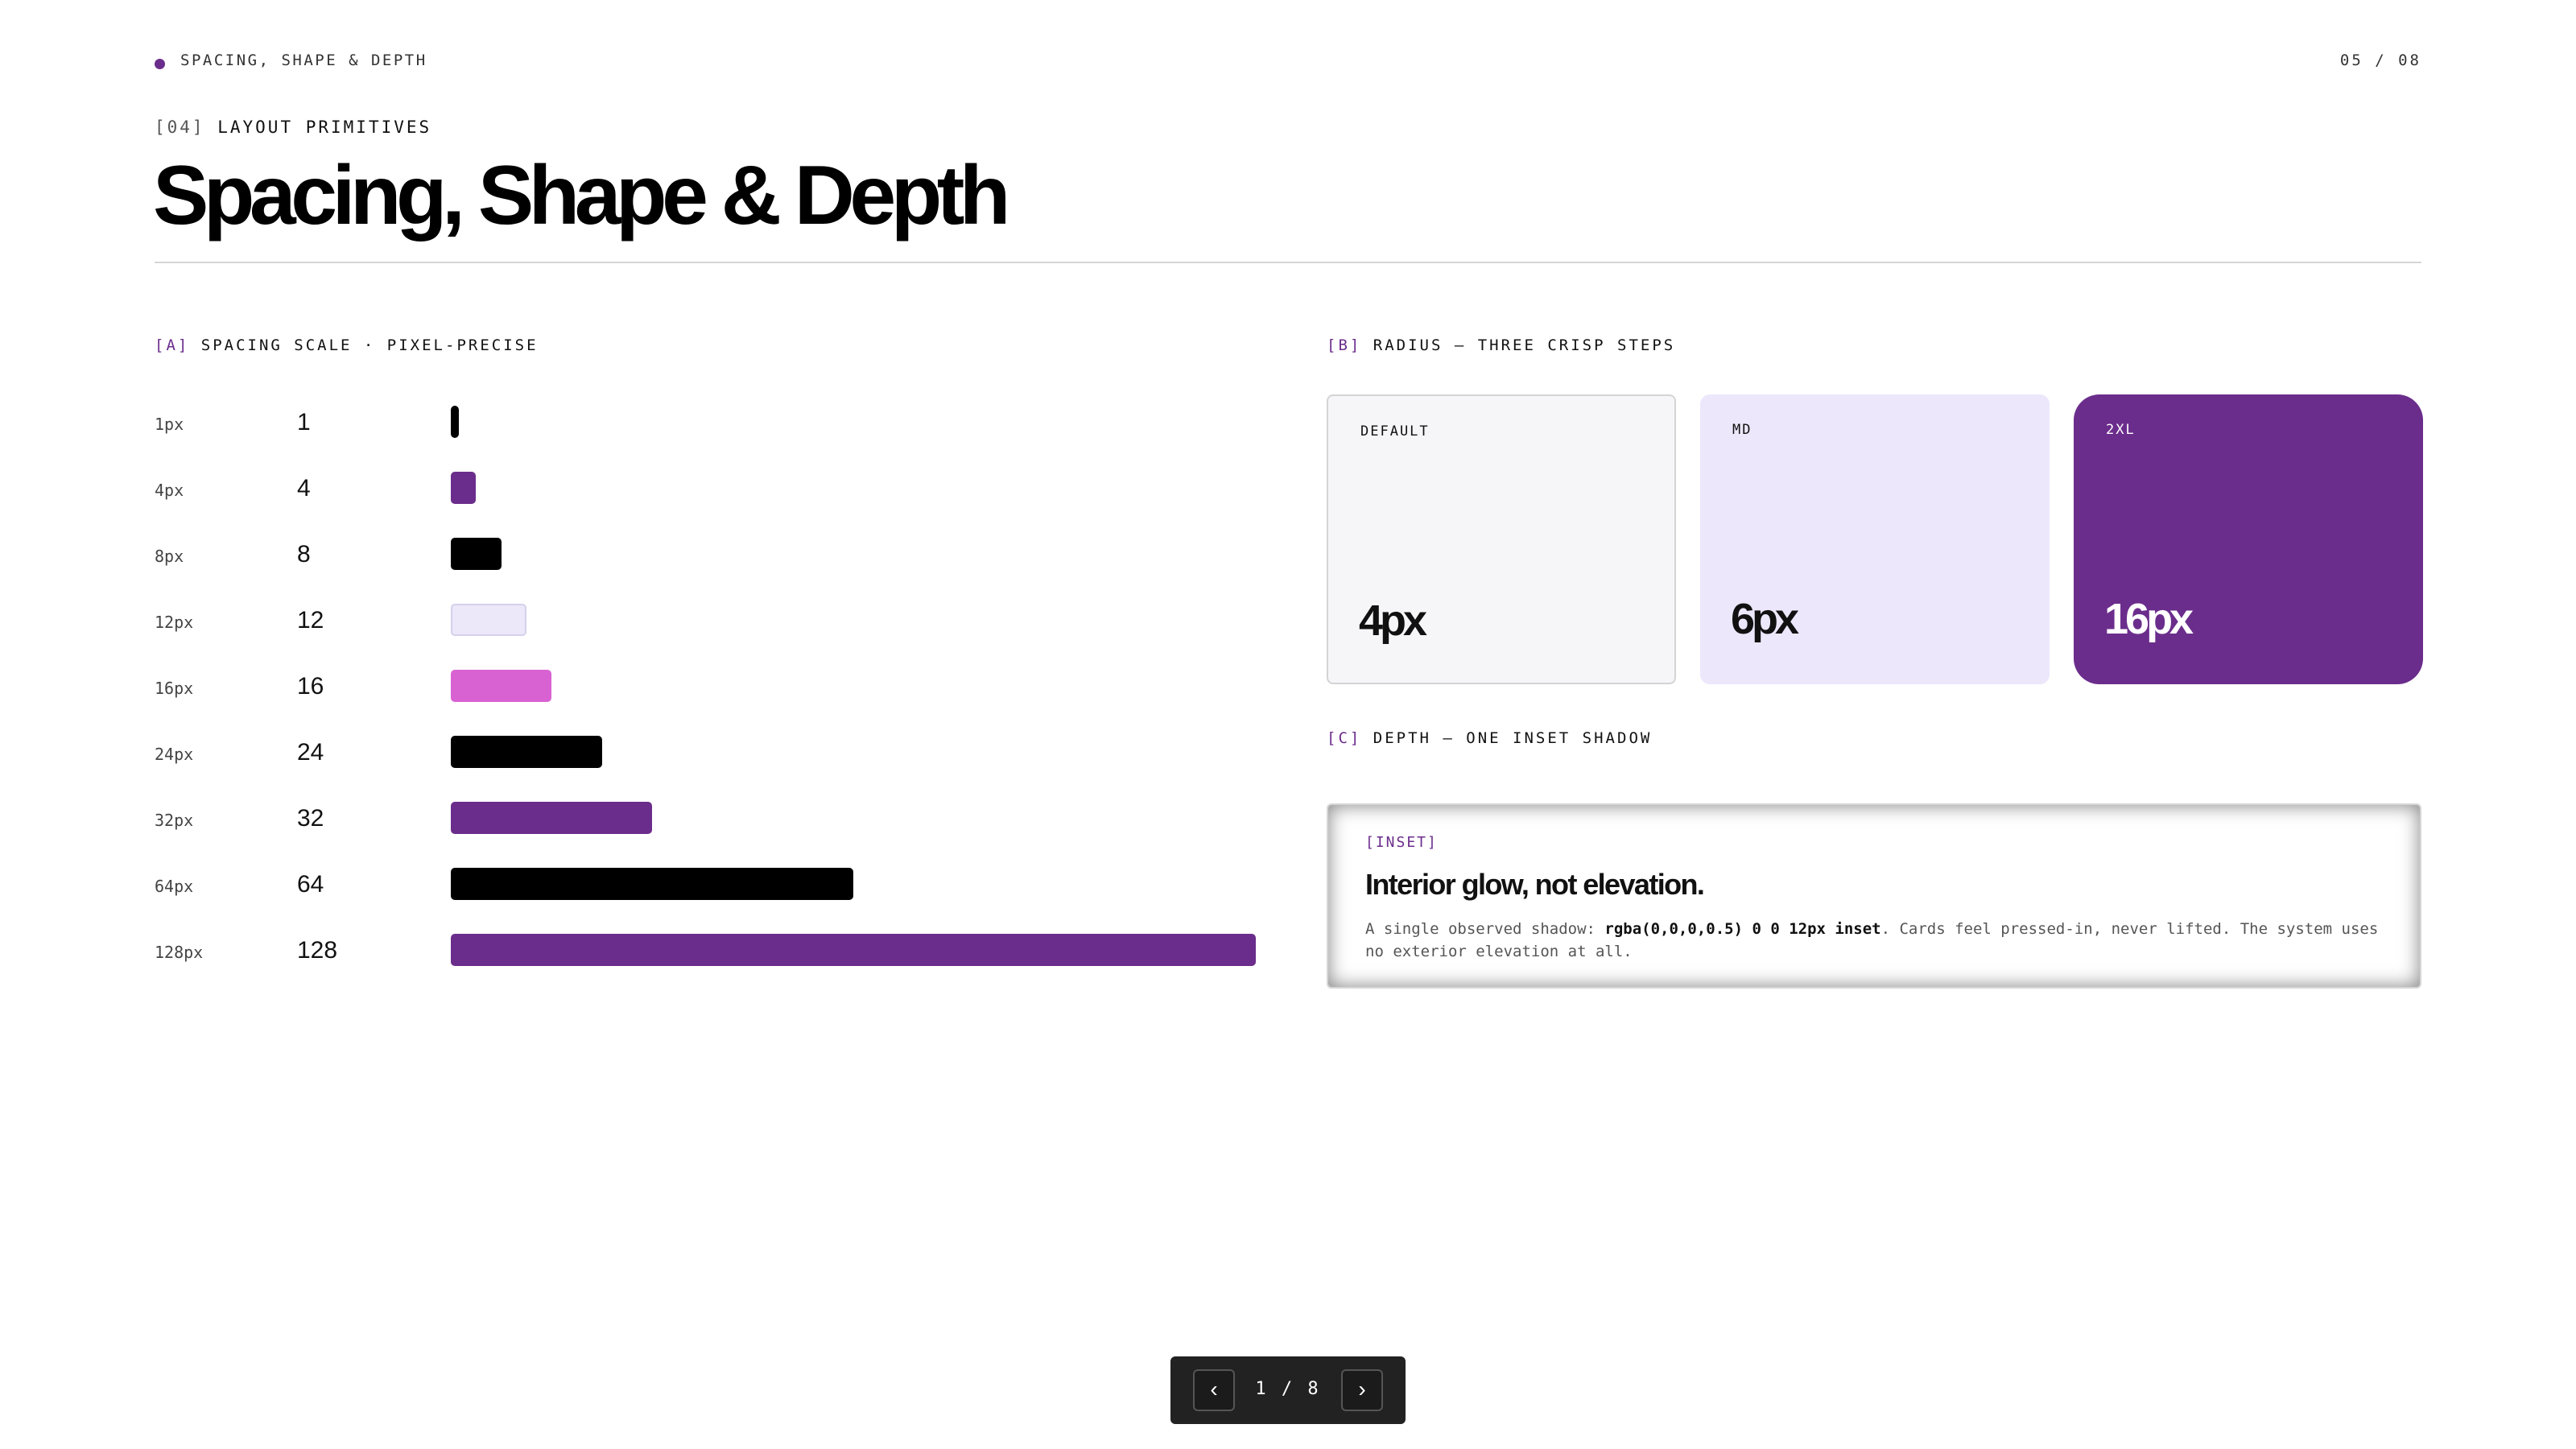 This screenshot has width=2576, height=1449. Describe the element at coordinates (174, 754) in the screenshot. I see `scale-px-label: 24px` at that location.